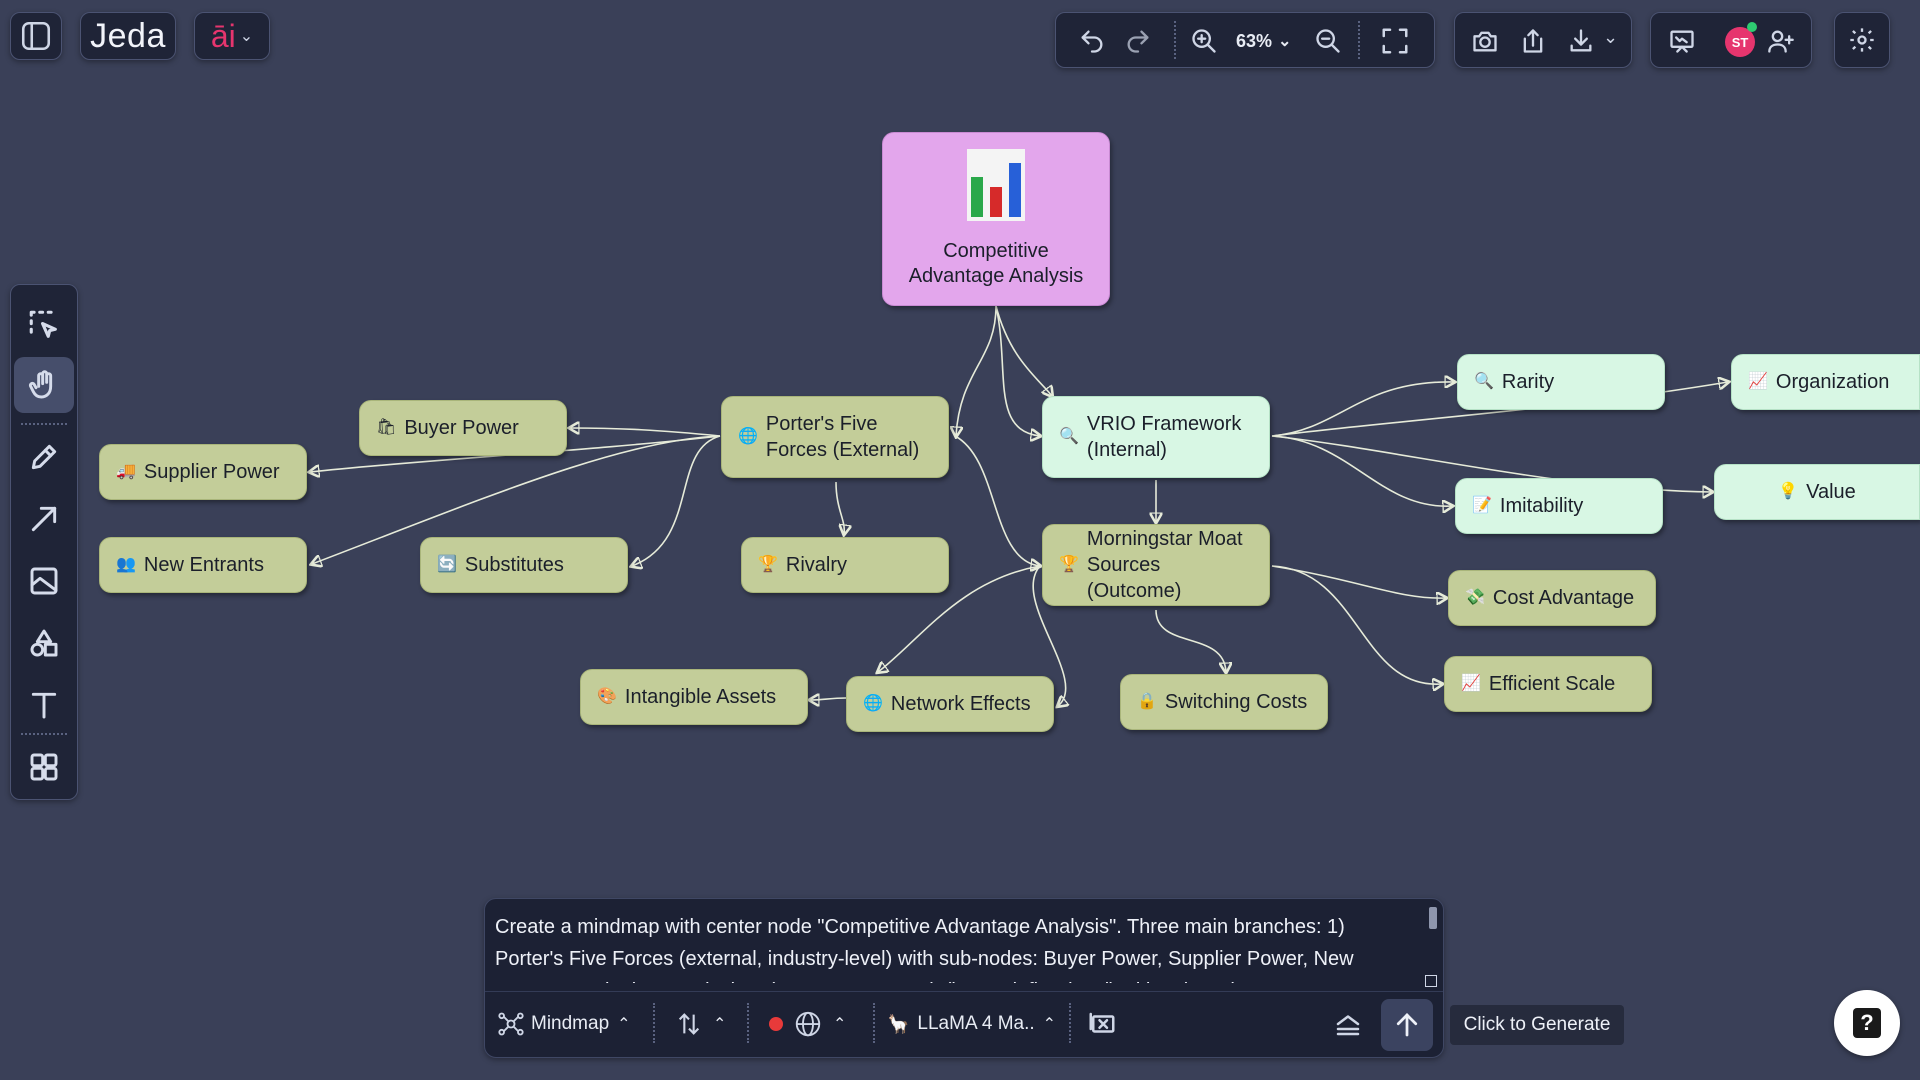 Image resolution: width=1920 pixels, height=1080 pixels. Describe the element at coordinates (842, 437) in the screenshot. I see `node-label: Porter's Five Forces (External)` at that location.